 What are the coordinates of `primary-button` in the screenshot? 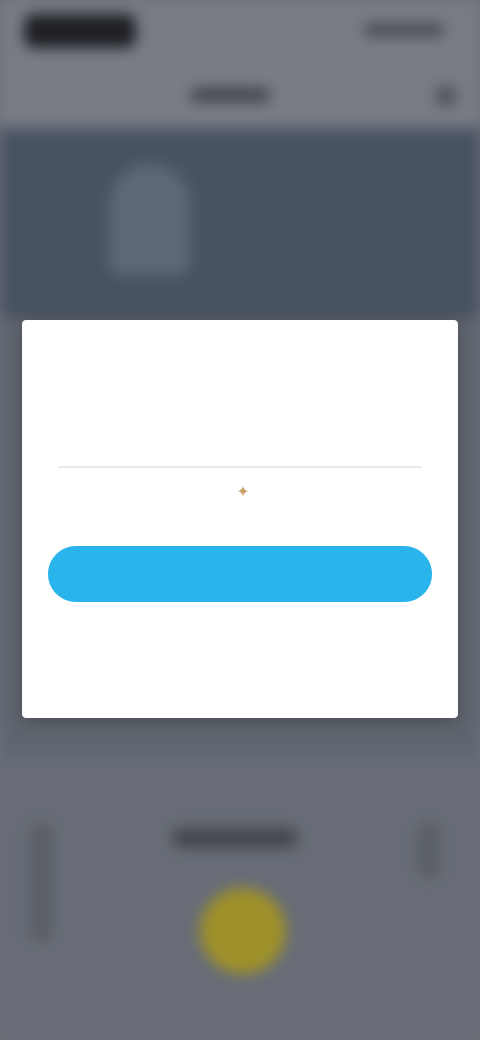 It's located at (240, 574).